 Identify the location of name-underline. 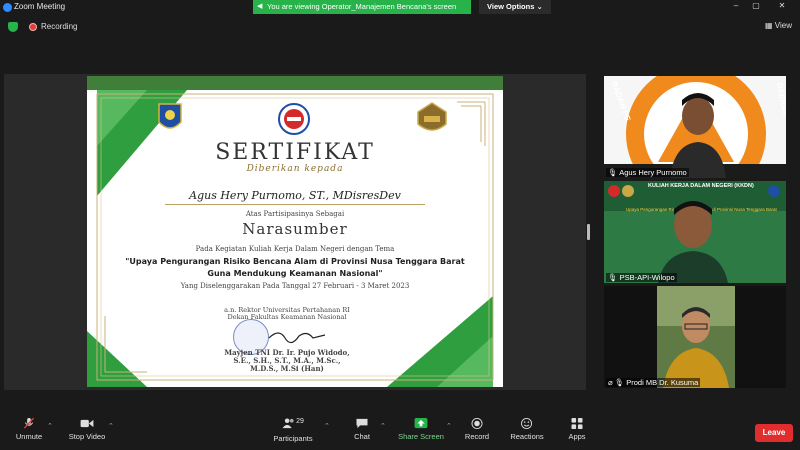
(295, 204).